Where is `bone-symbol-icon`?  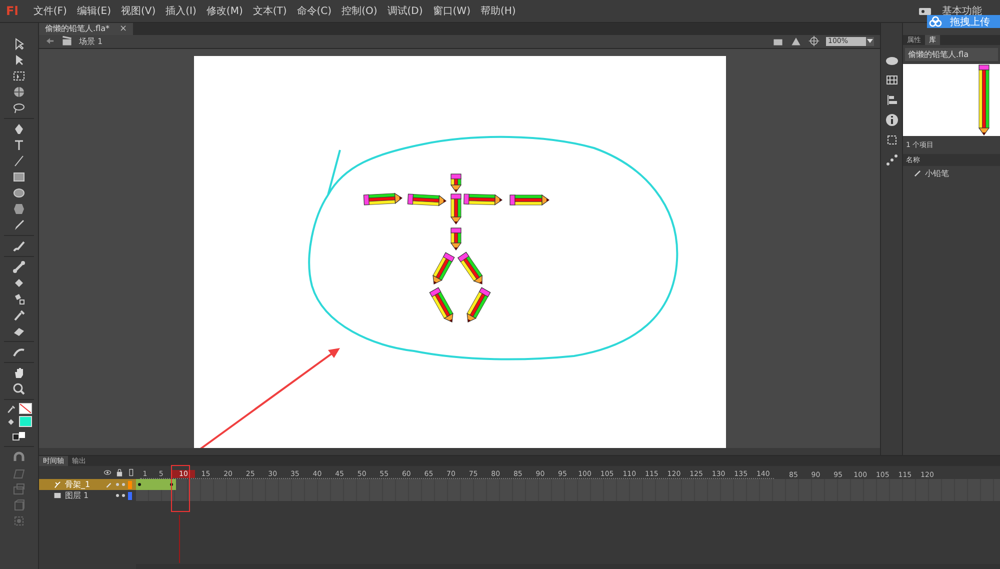 bone-symbol-icon is located at coordinates (917, 173).